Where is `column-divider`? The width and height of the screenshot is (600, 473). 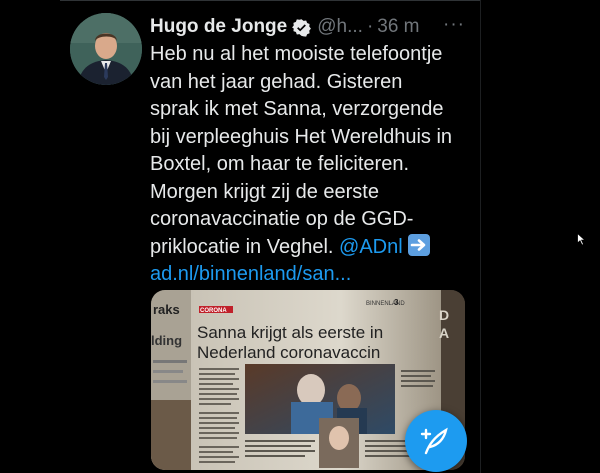
column-divider is located at coordinates (480, 236).